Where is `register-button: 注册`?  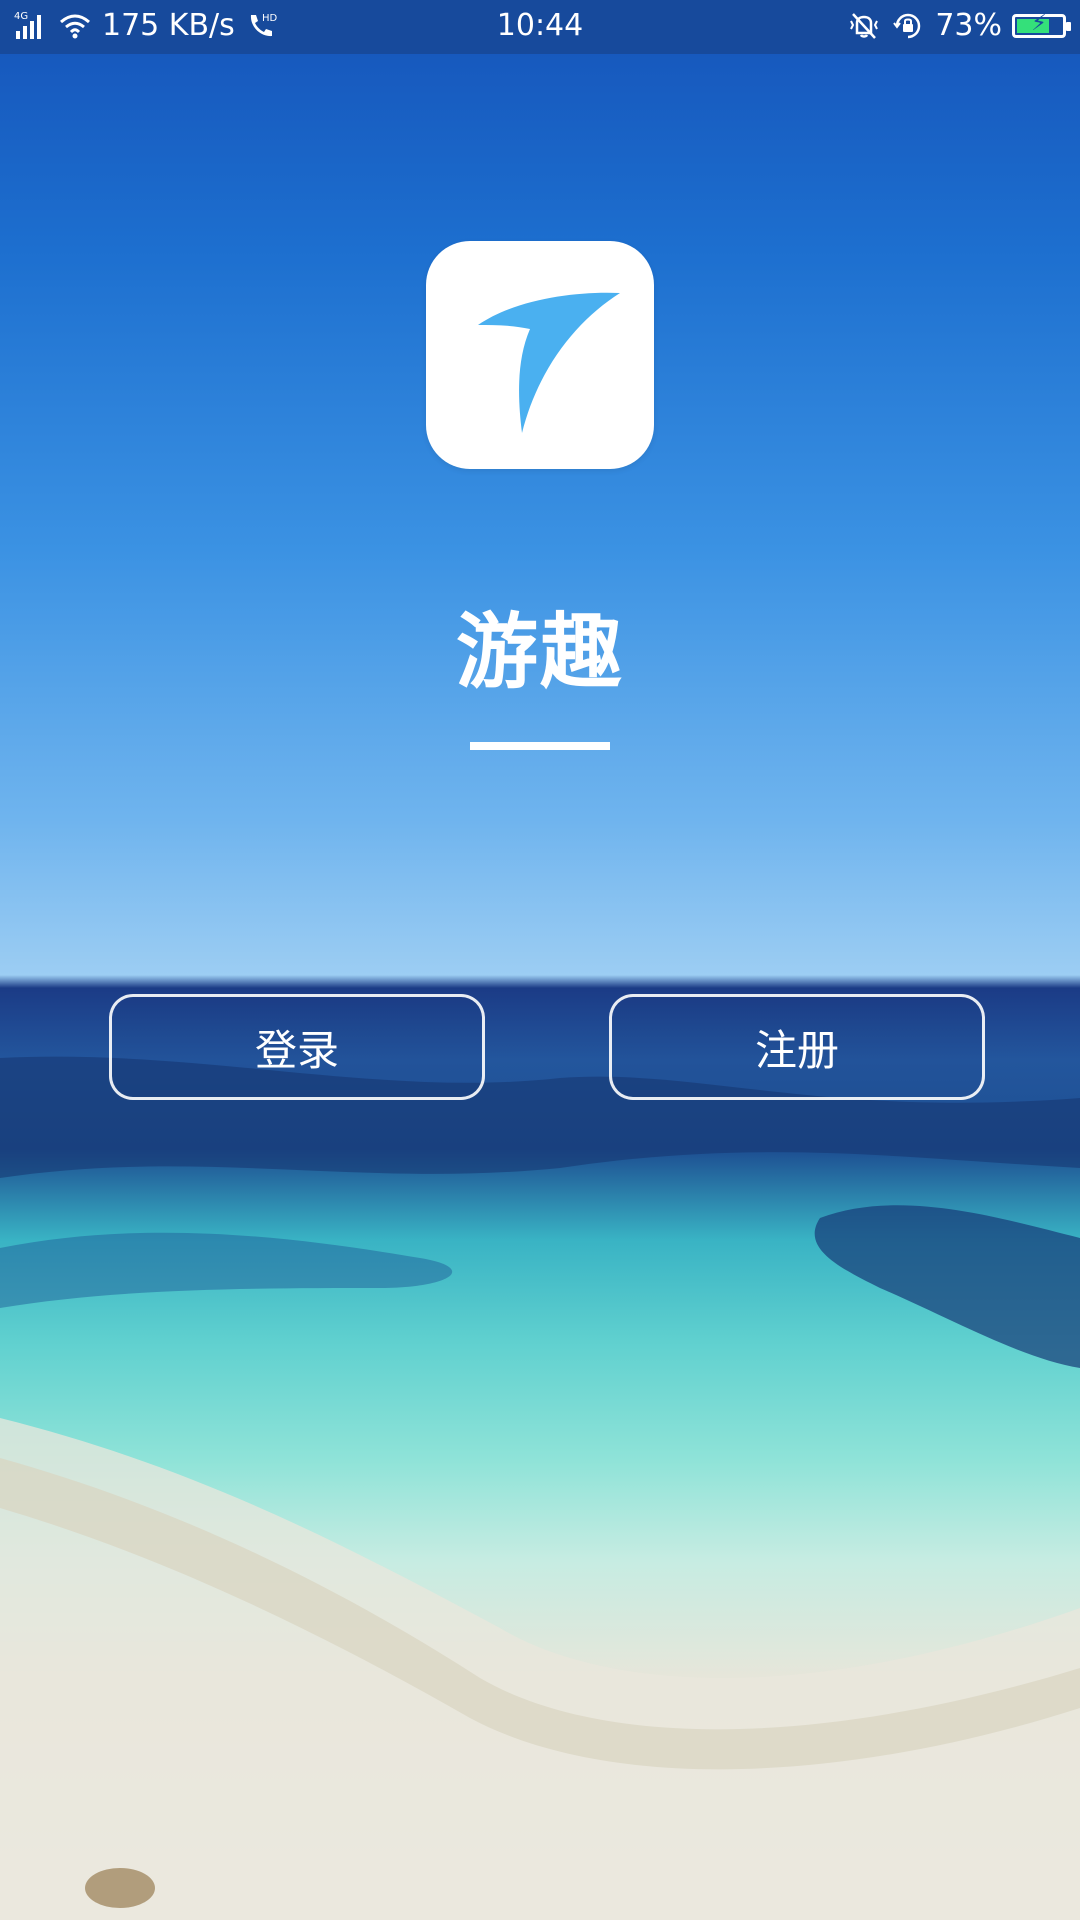 register-button: 注册 is located at coordinates (797, 1047).